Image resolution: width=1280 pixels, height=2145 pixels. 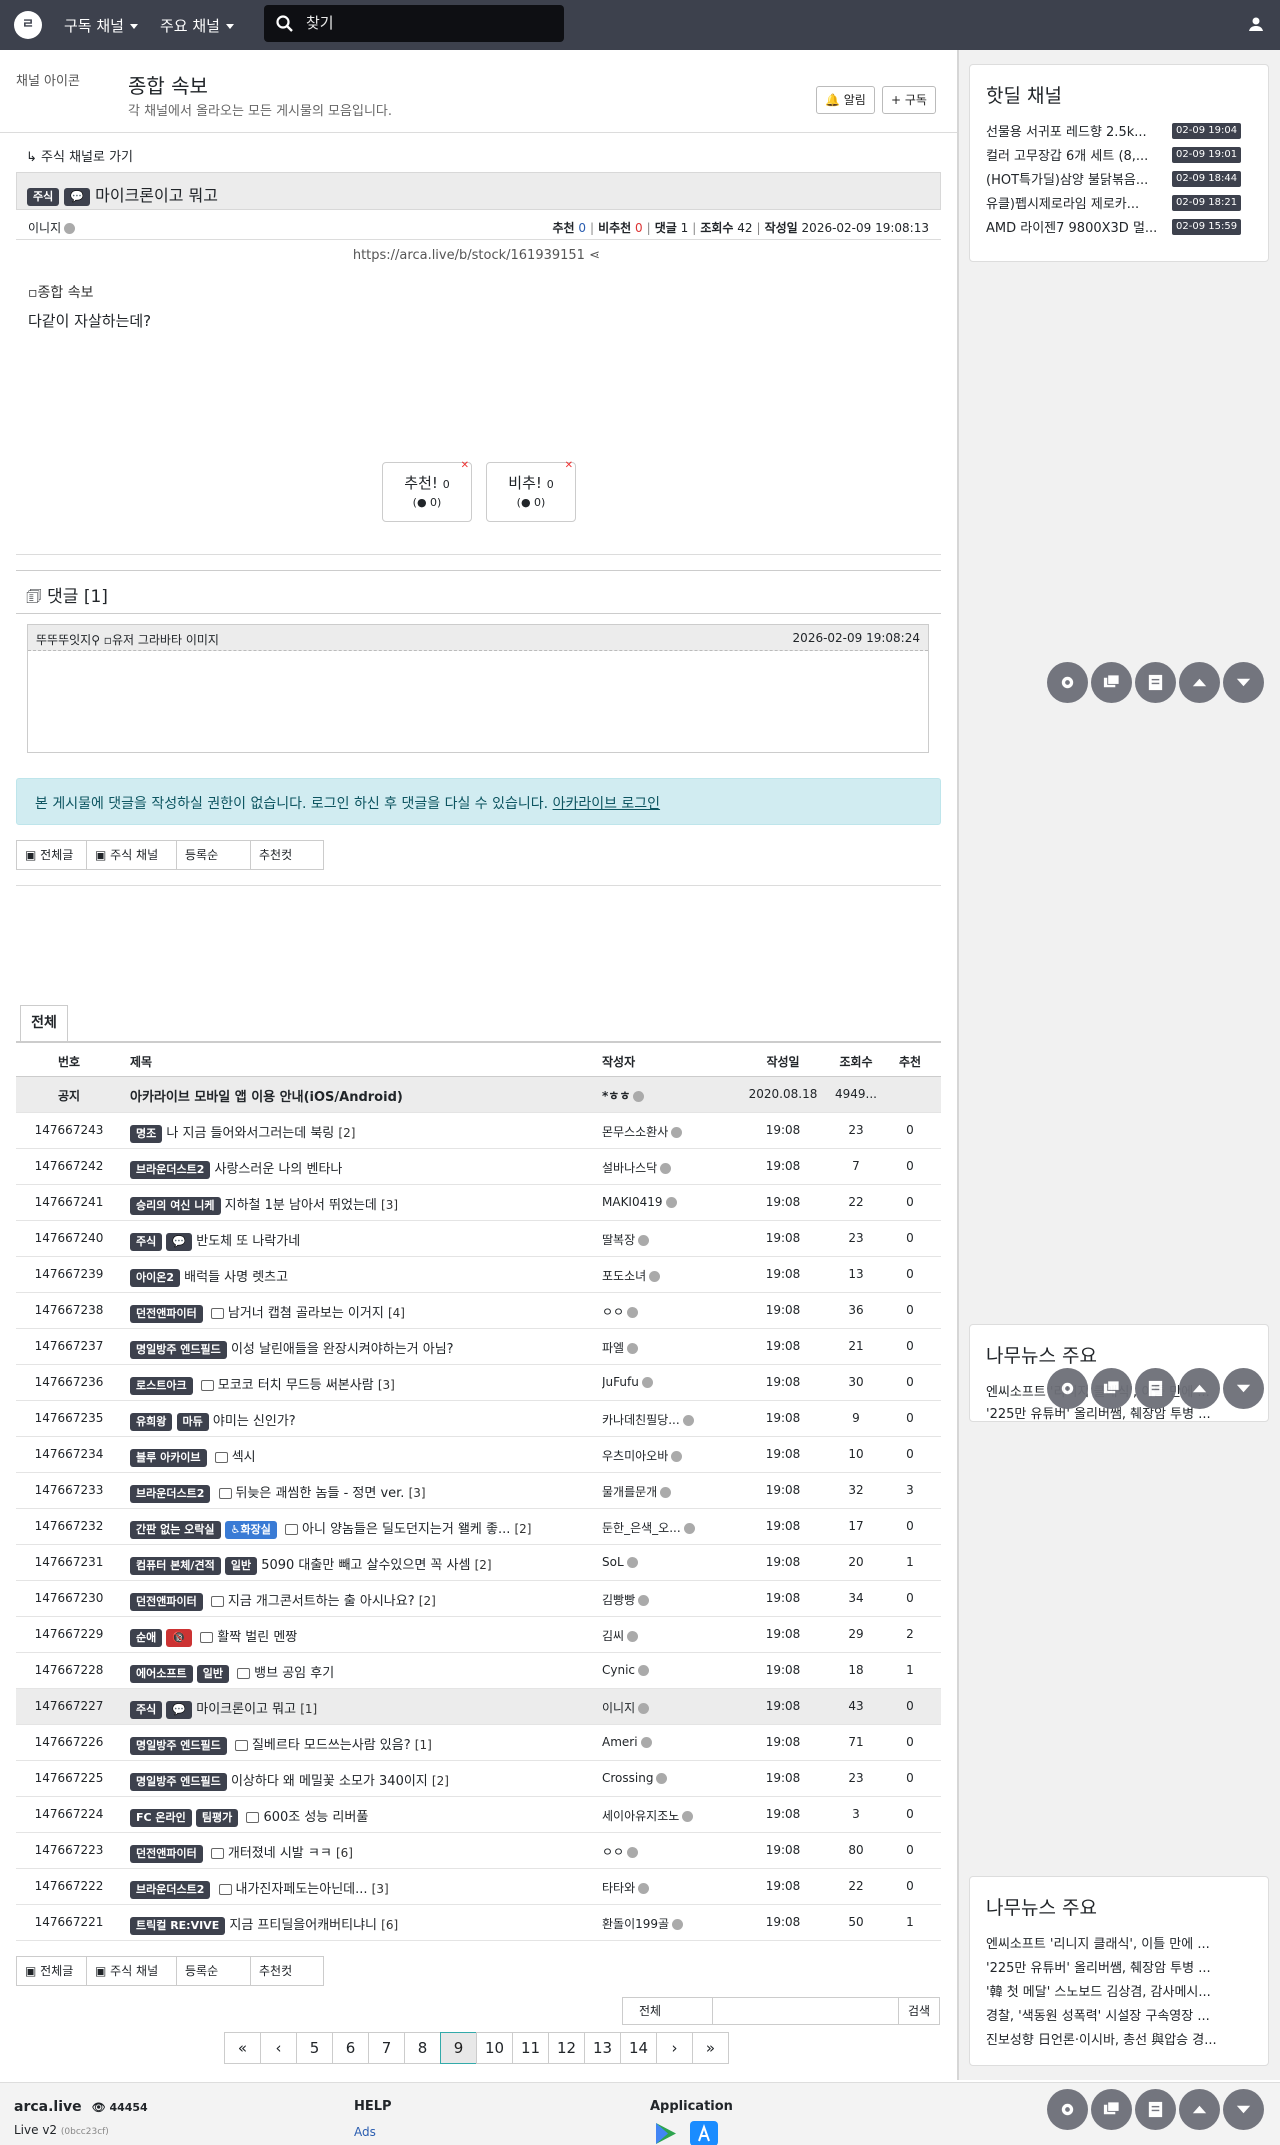 I want to click on post-row: 147667227 주식 💬 마이크론이고 뭐고 [1] 이니지 19:08 43 0, so click(x=478, y=1707).